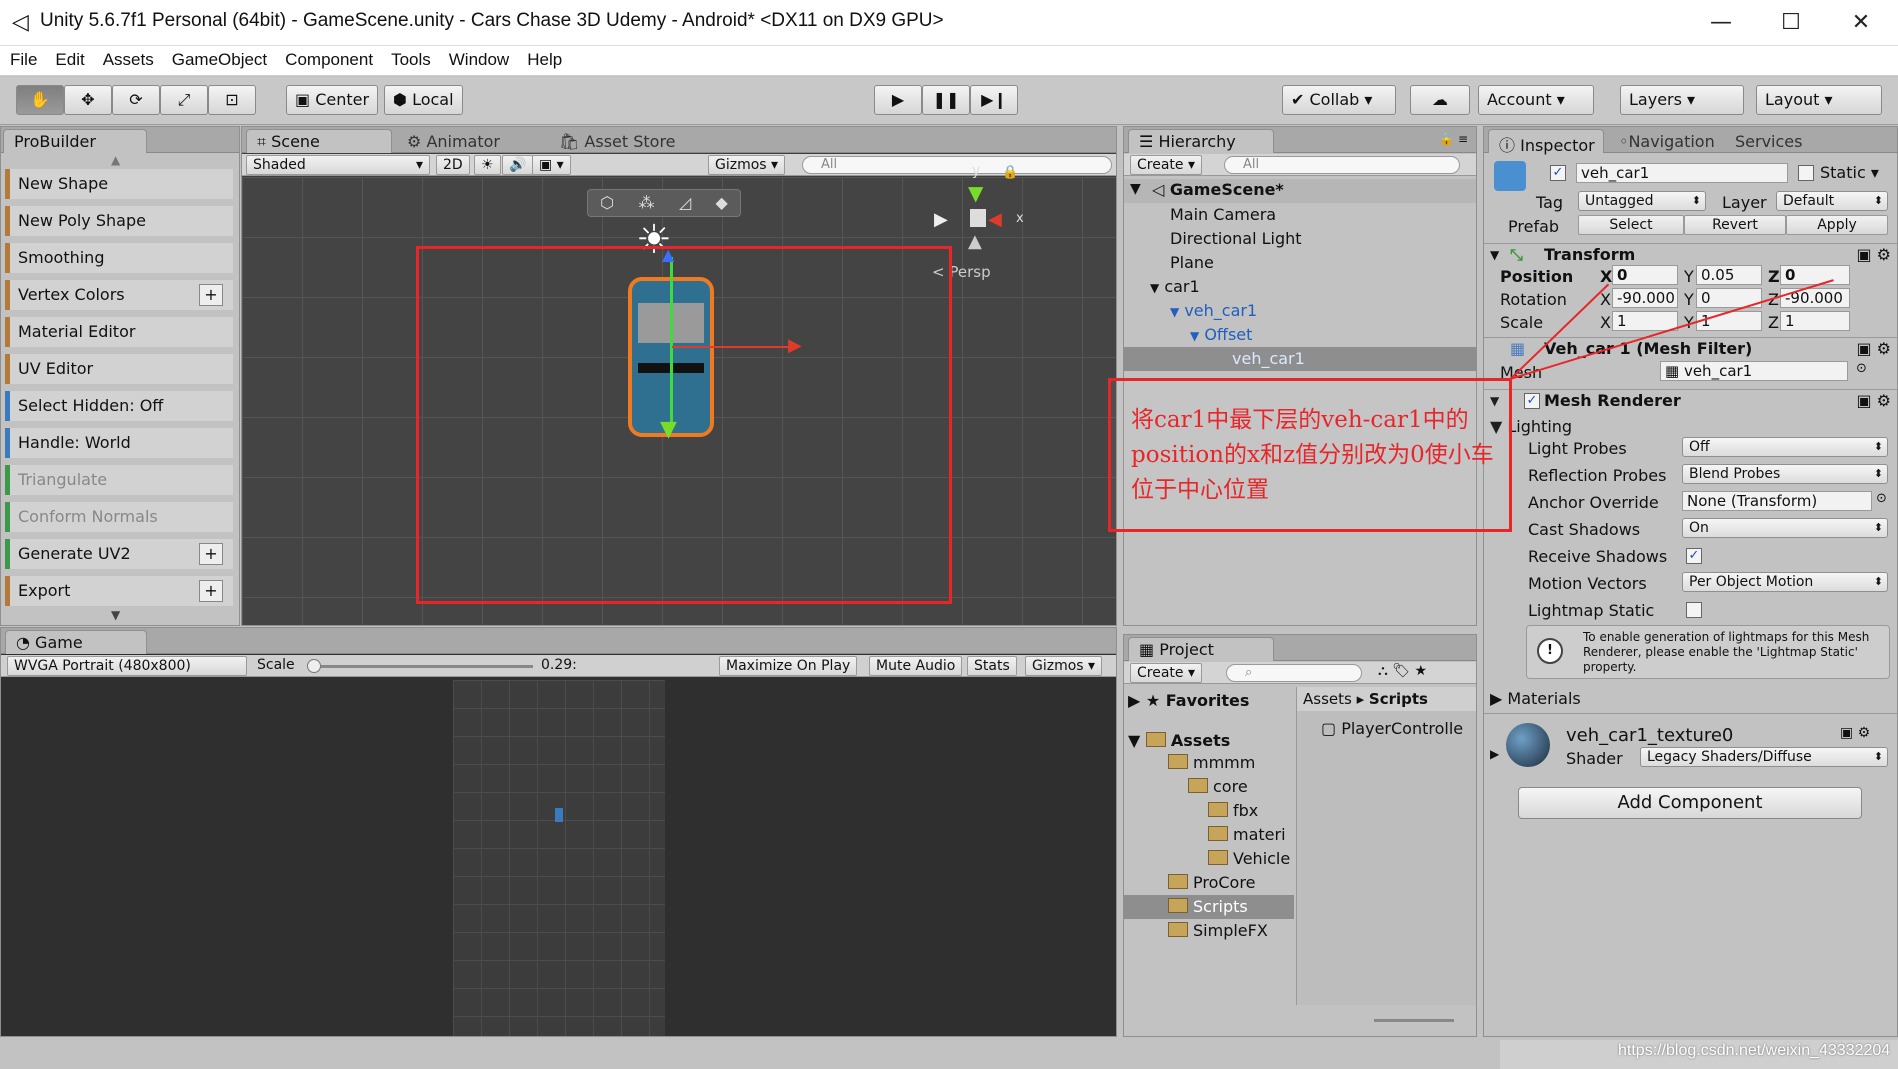 This screenshot has height=1069, width=1898. What do you see at coordinates (1832, 201) in the screenshot?
I see `layer-dropdown: Default` at bounding box center [1832, 201].